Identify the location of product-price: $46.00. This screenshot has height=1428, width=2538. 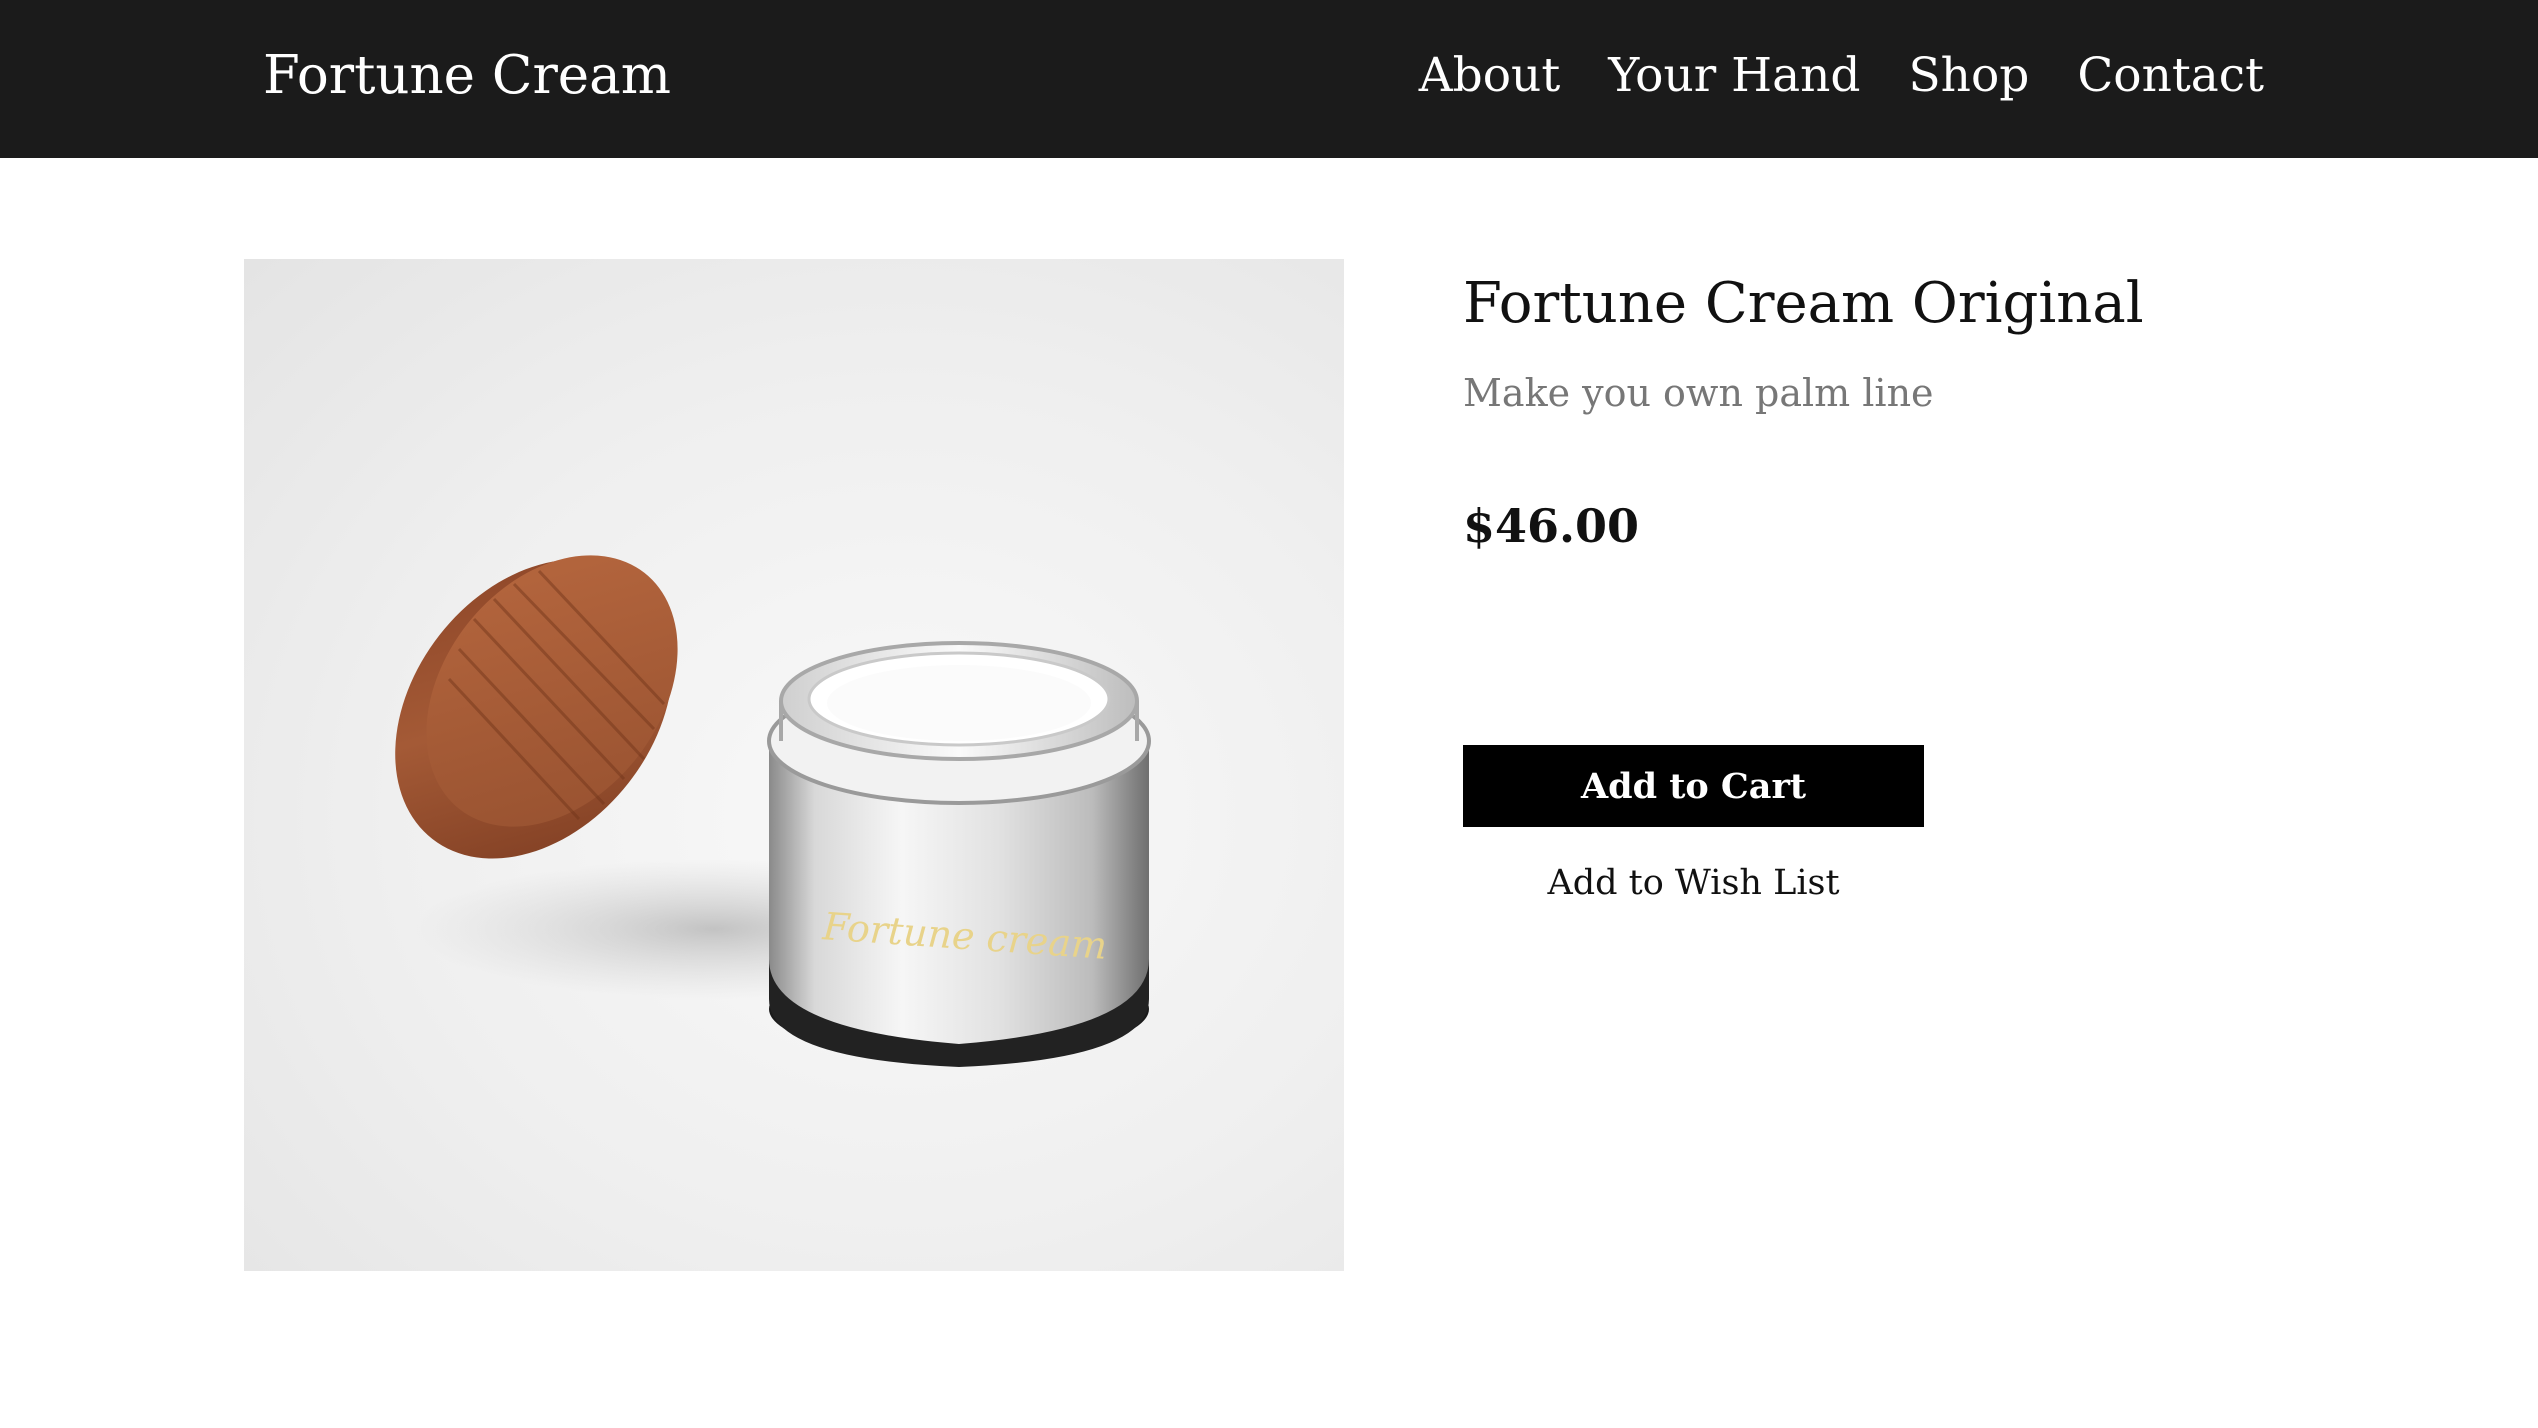
(1551, 526).